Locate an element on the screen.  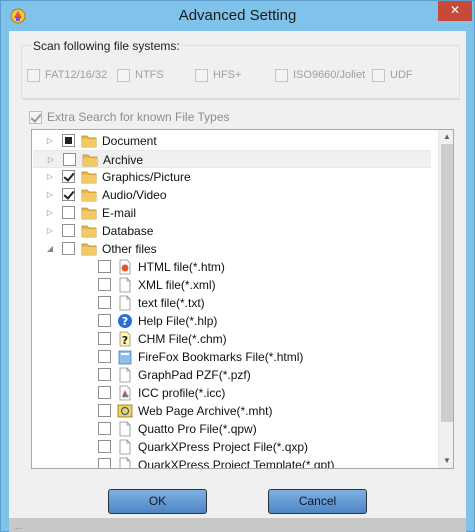
tree-scrollbar: ▲ ▼ is located at coordinates (445, 299).